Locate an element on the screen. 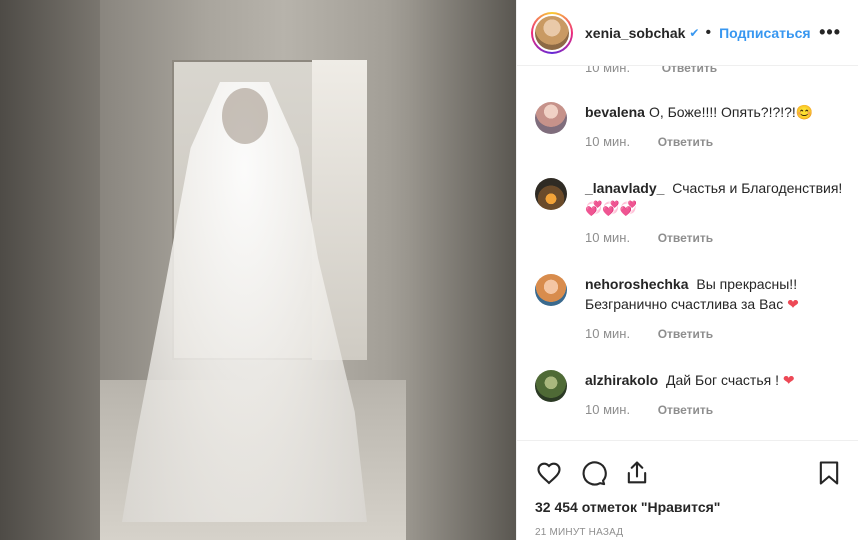 The height and width of the screenshot is (540, 858). comment-username: nehoroshechka is located at coordinates (636, 284).